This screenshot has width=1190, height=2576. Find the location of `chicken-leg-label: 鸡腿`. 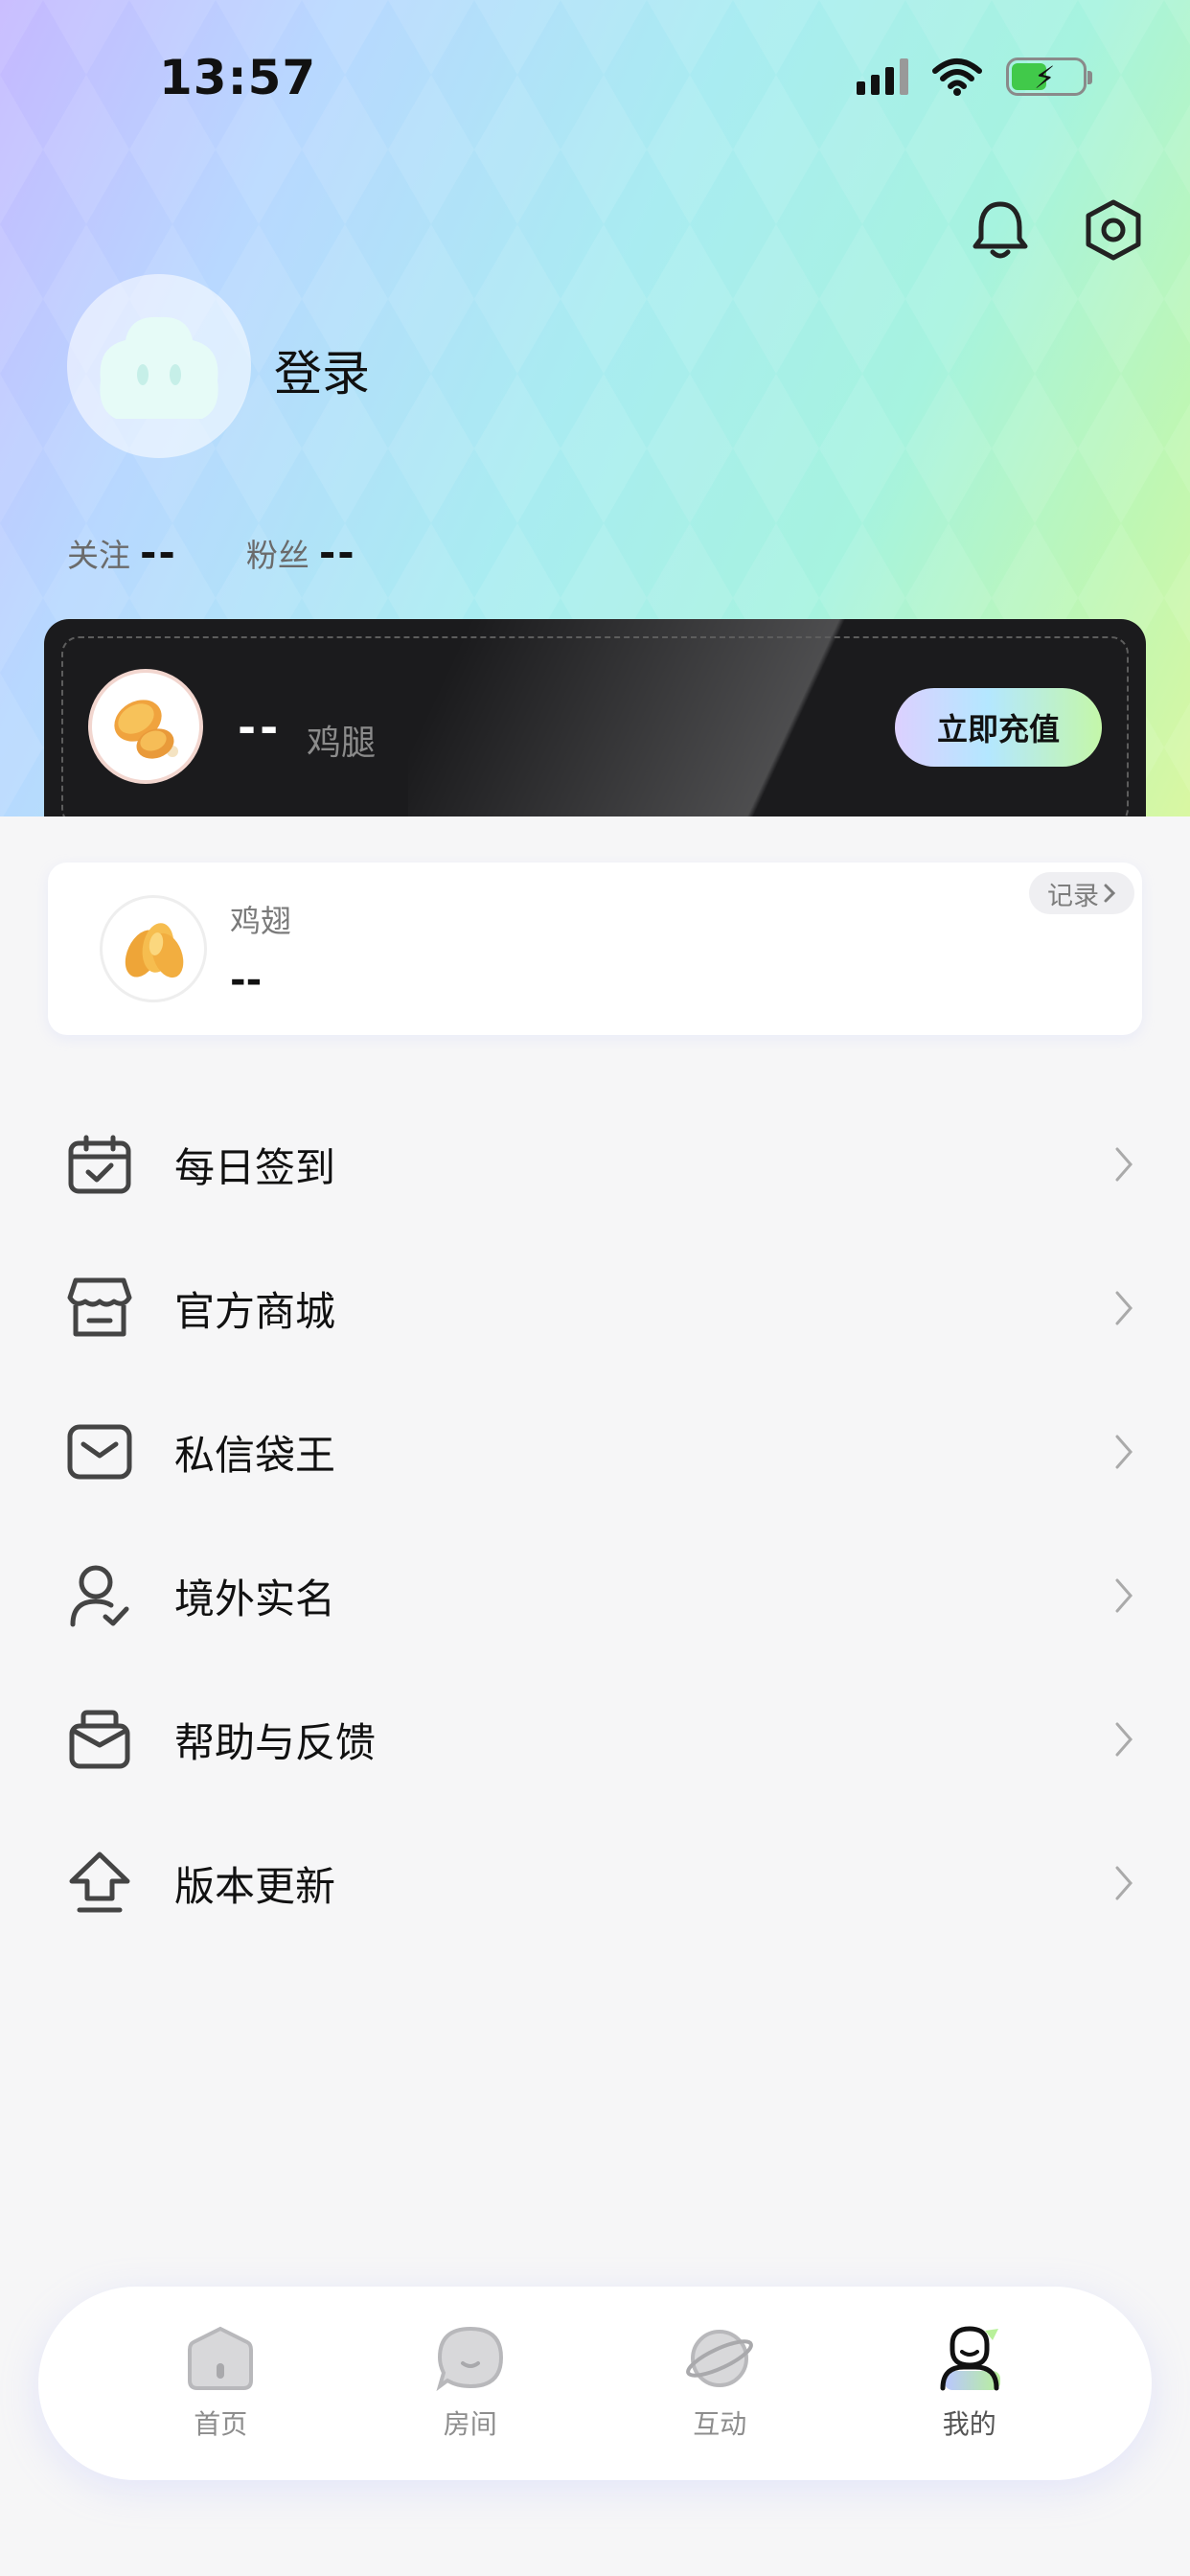

chicken-leg-label: 鸡腿 is located at coordinates (342, 743).